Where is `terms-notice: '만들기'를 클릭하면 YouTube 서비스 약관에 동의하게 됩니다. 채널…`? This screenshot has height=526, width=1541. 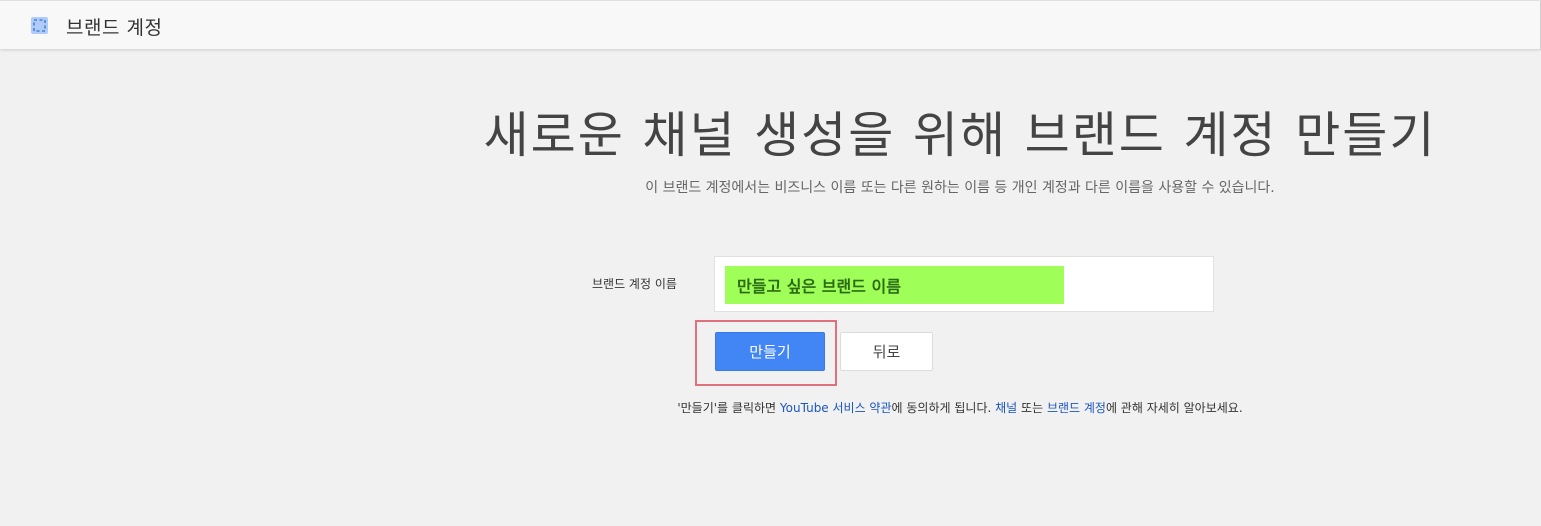 terms-notice: '만들기'를 클릭하면 YouTube 서비스 약관에 동의하게 됩니다. 채널… is located at coordinates (960, 407).